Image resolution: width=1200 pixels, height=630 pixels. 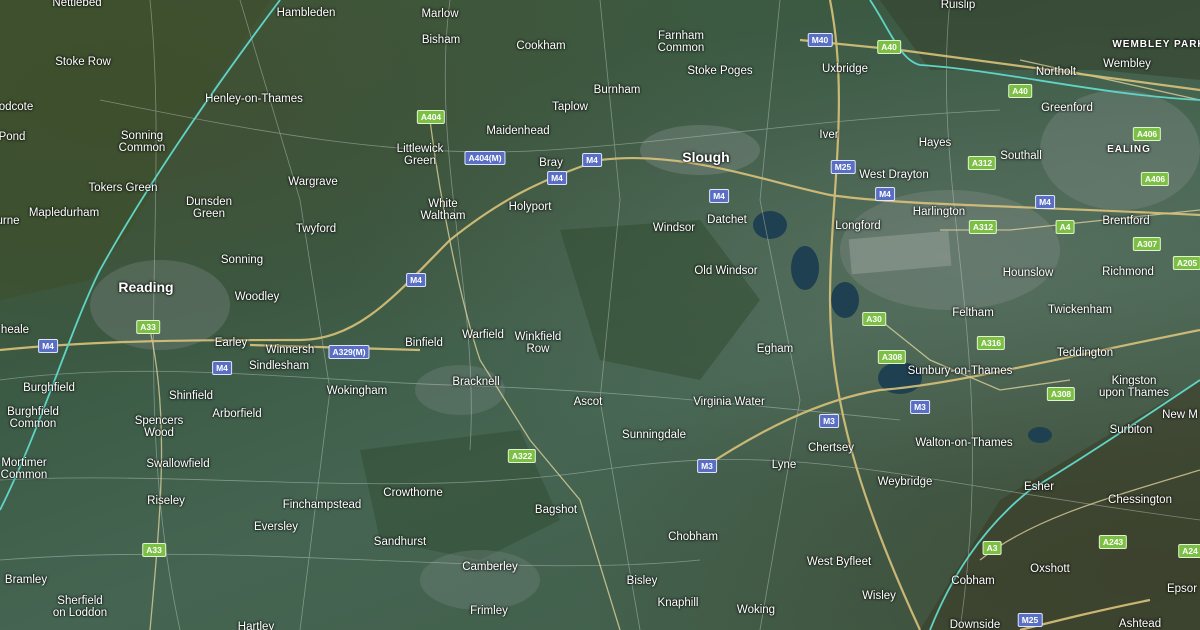 What do you see at coordinates (756, 610) in the screenshot?
I see `place-label-woking: Woking` at bounding box center [756, 610].